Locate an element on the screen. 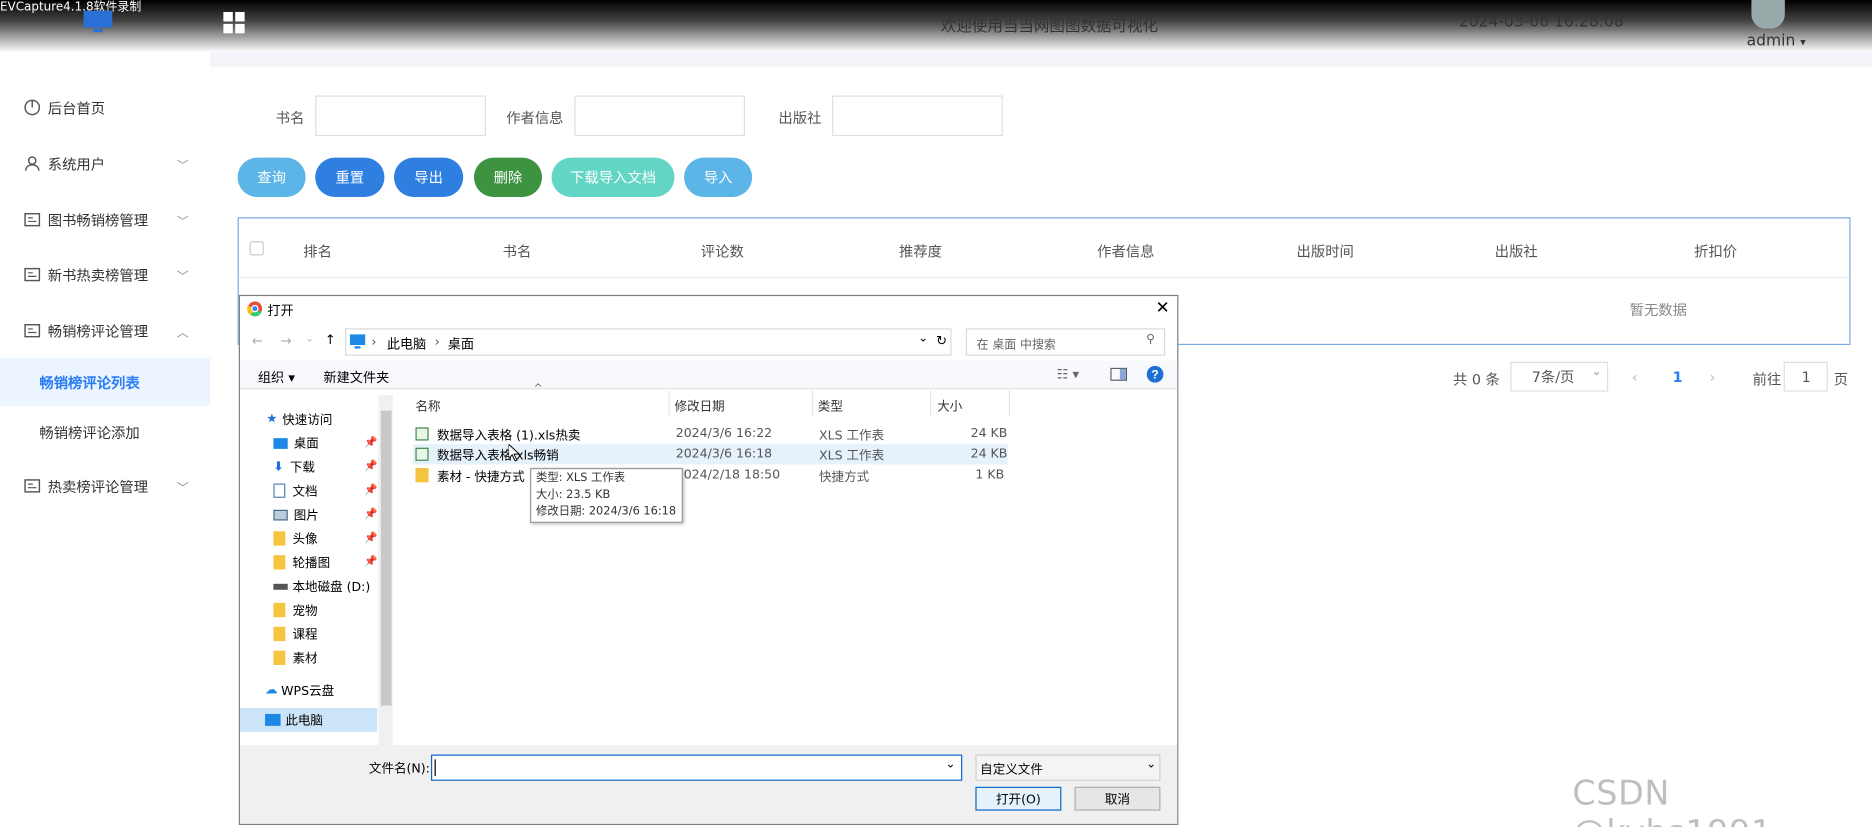  nav-item-carousel-folder: 轮播图 📌 is located at coordinates (309, 562).